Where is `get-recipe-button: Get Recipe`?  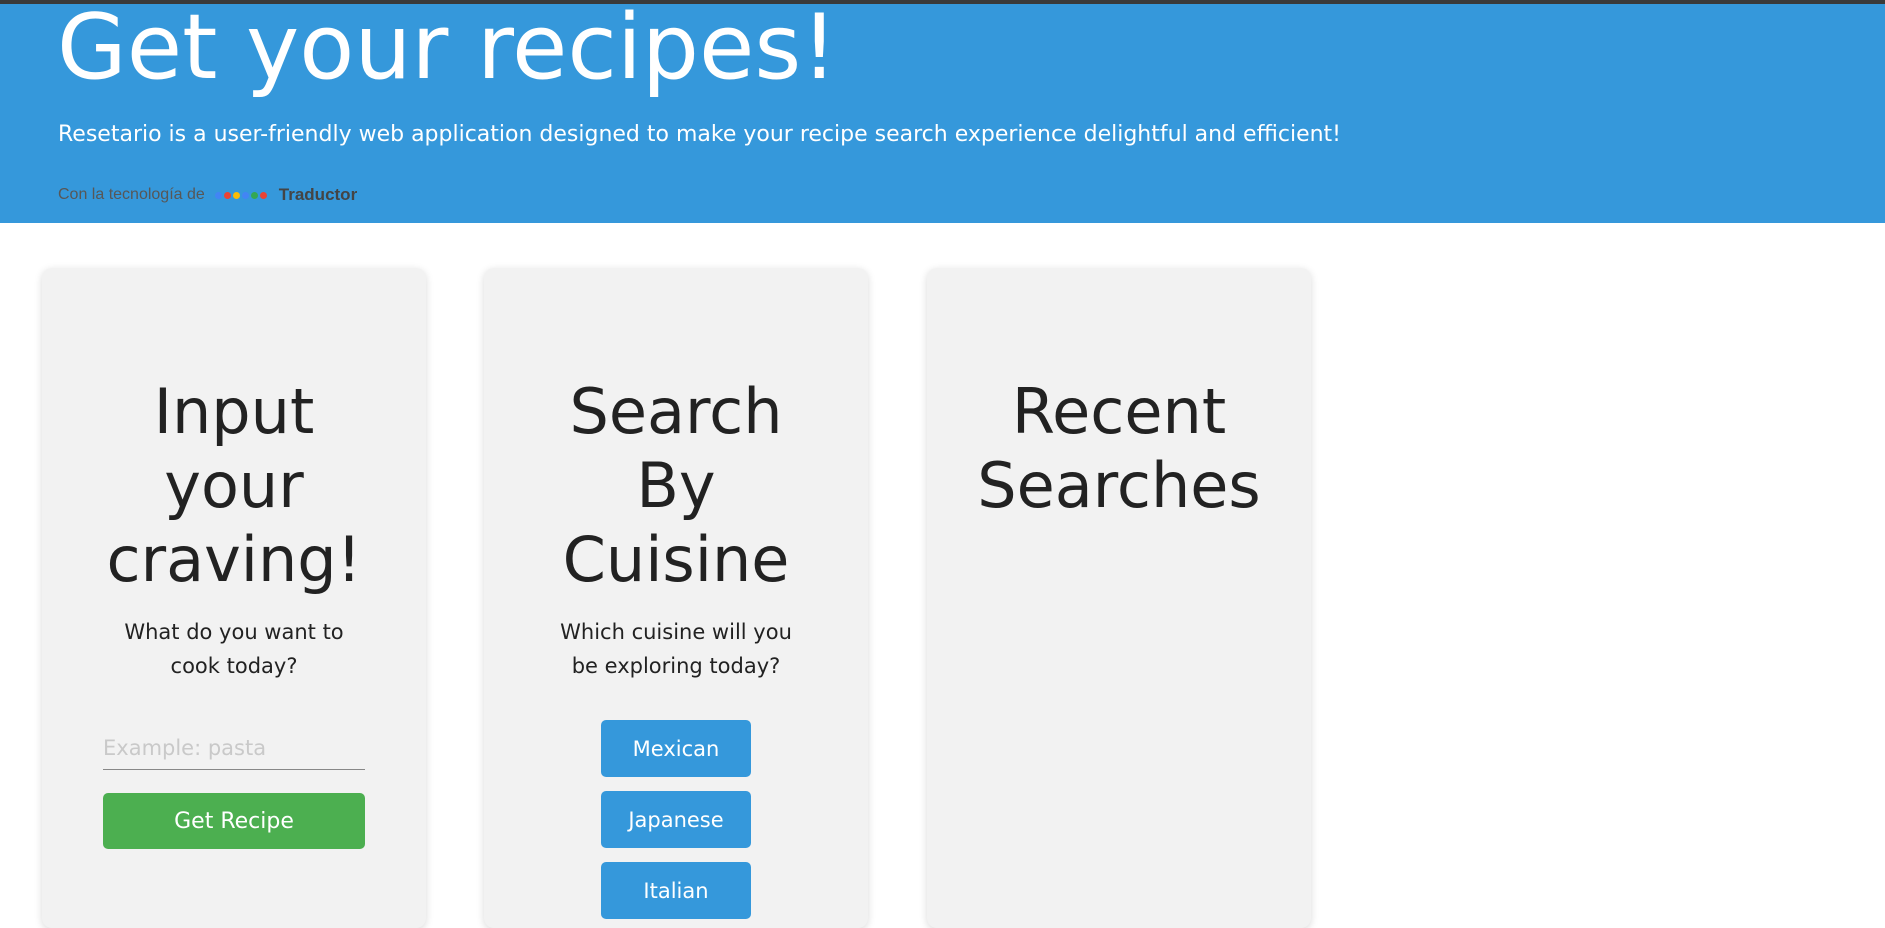
get-recipe-button: Get Recipe is located at coordinates (234, 821).